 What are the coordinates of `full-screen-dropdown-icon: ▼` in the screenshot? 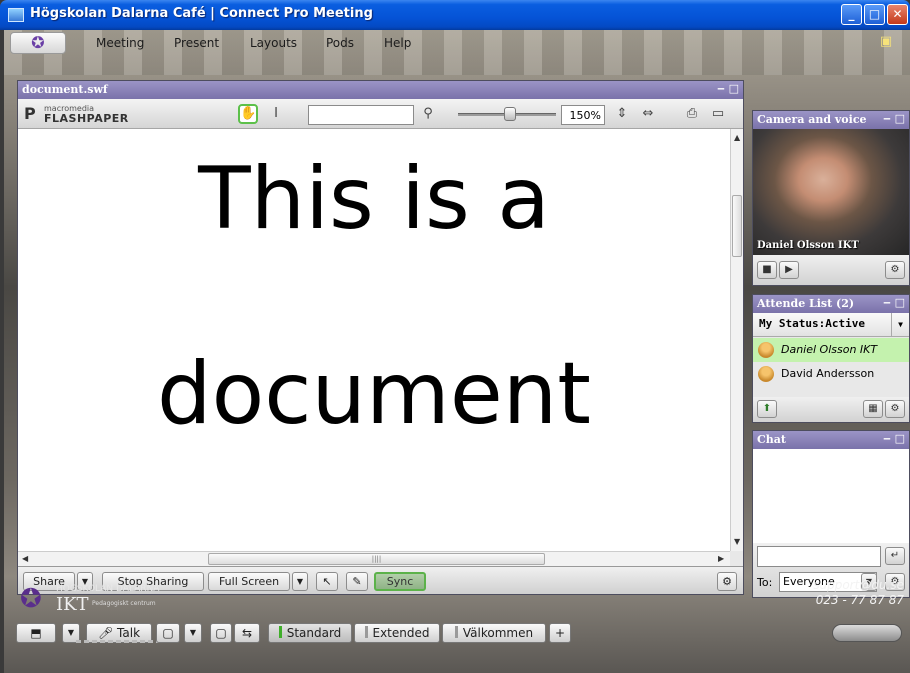 It's located at (300, 581).